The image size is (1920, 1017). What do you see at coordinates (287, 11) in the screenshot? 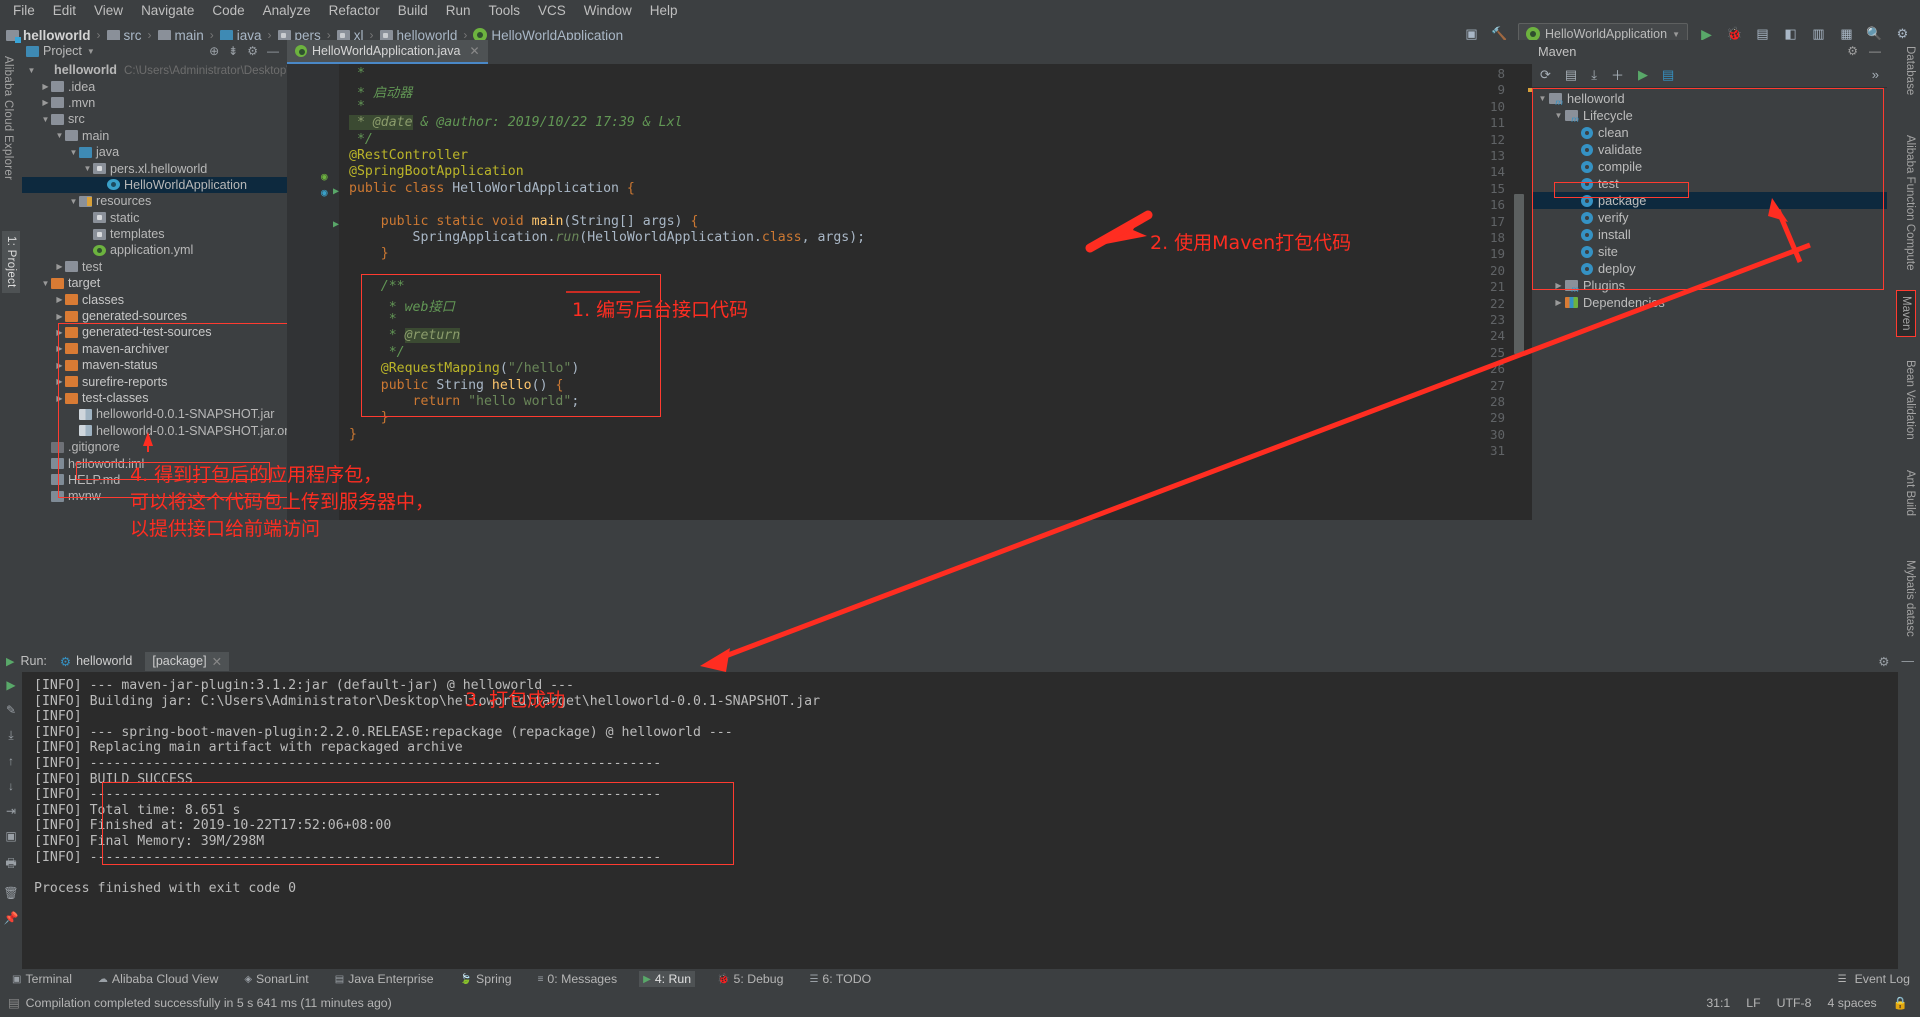
I see `menu-item-analyze: Analyze` at bounding box center [287, 11].